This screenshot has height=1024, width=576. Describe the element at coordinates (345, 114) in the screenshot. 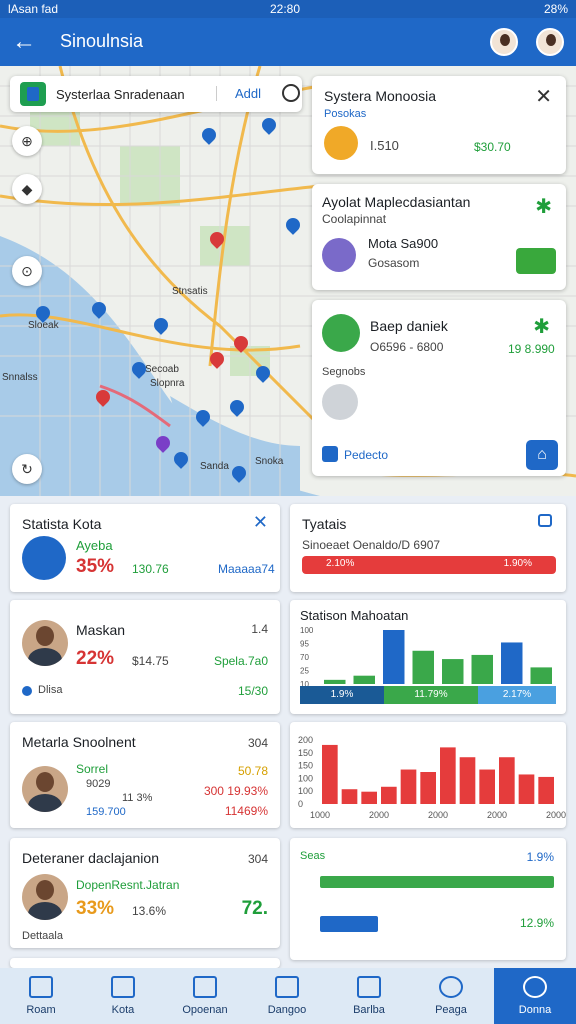

I see `panel-subtitle: Posokas` at that location.